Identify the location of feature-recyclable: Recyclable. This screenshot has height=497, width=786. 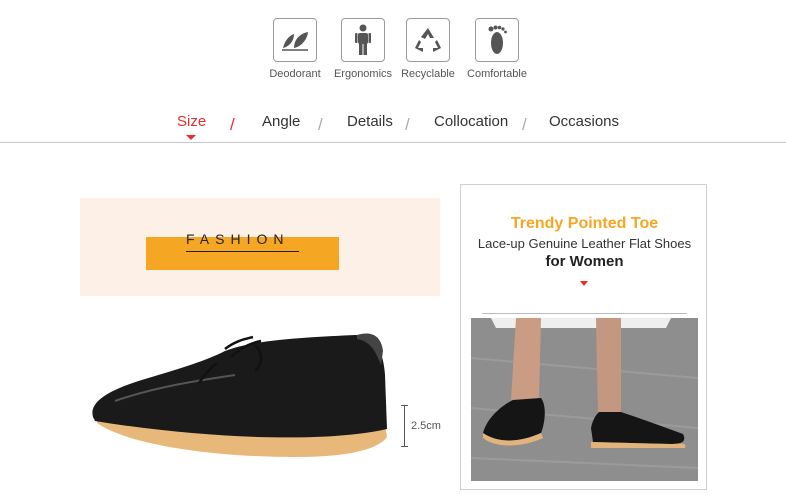
(428, 49).